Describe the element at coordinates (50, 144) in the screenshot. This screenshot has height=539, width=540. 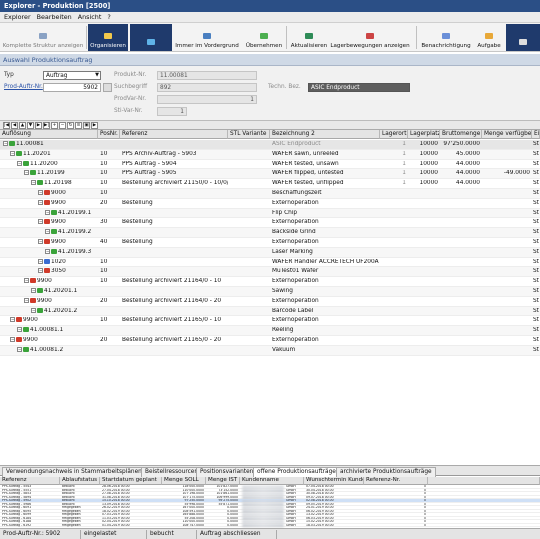
I see `tree-node: − 11.00081` at that location.